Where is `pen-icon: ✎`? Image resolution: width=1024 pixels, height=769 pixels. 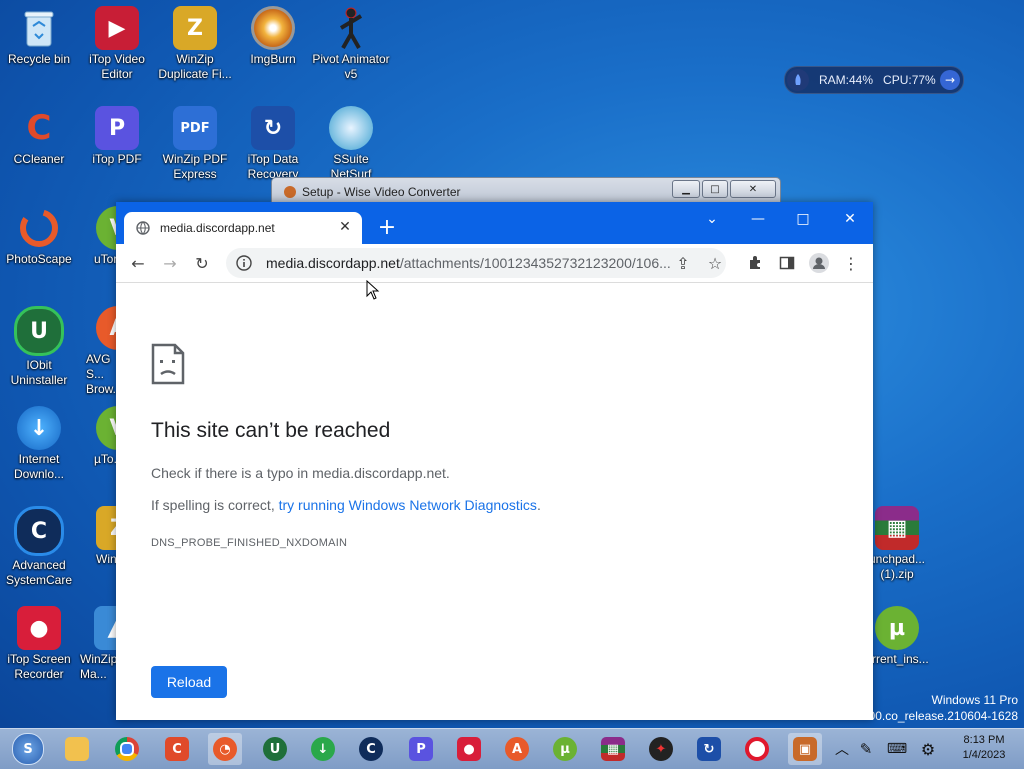
pen-icon: ✎ is located at coordinates (866, 749).